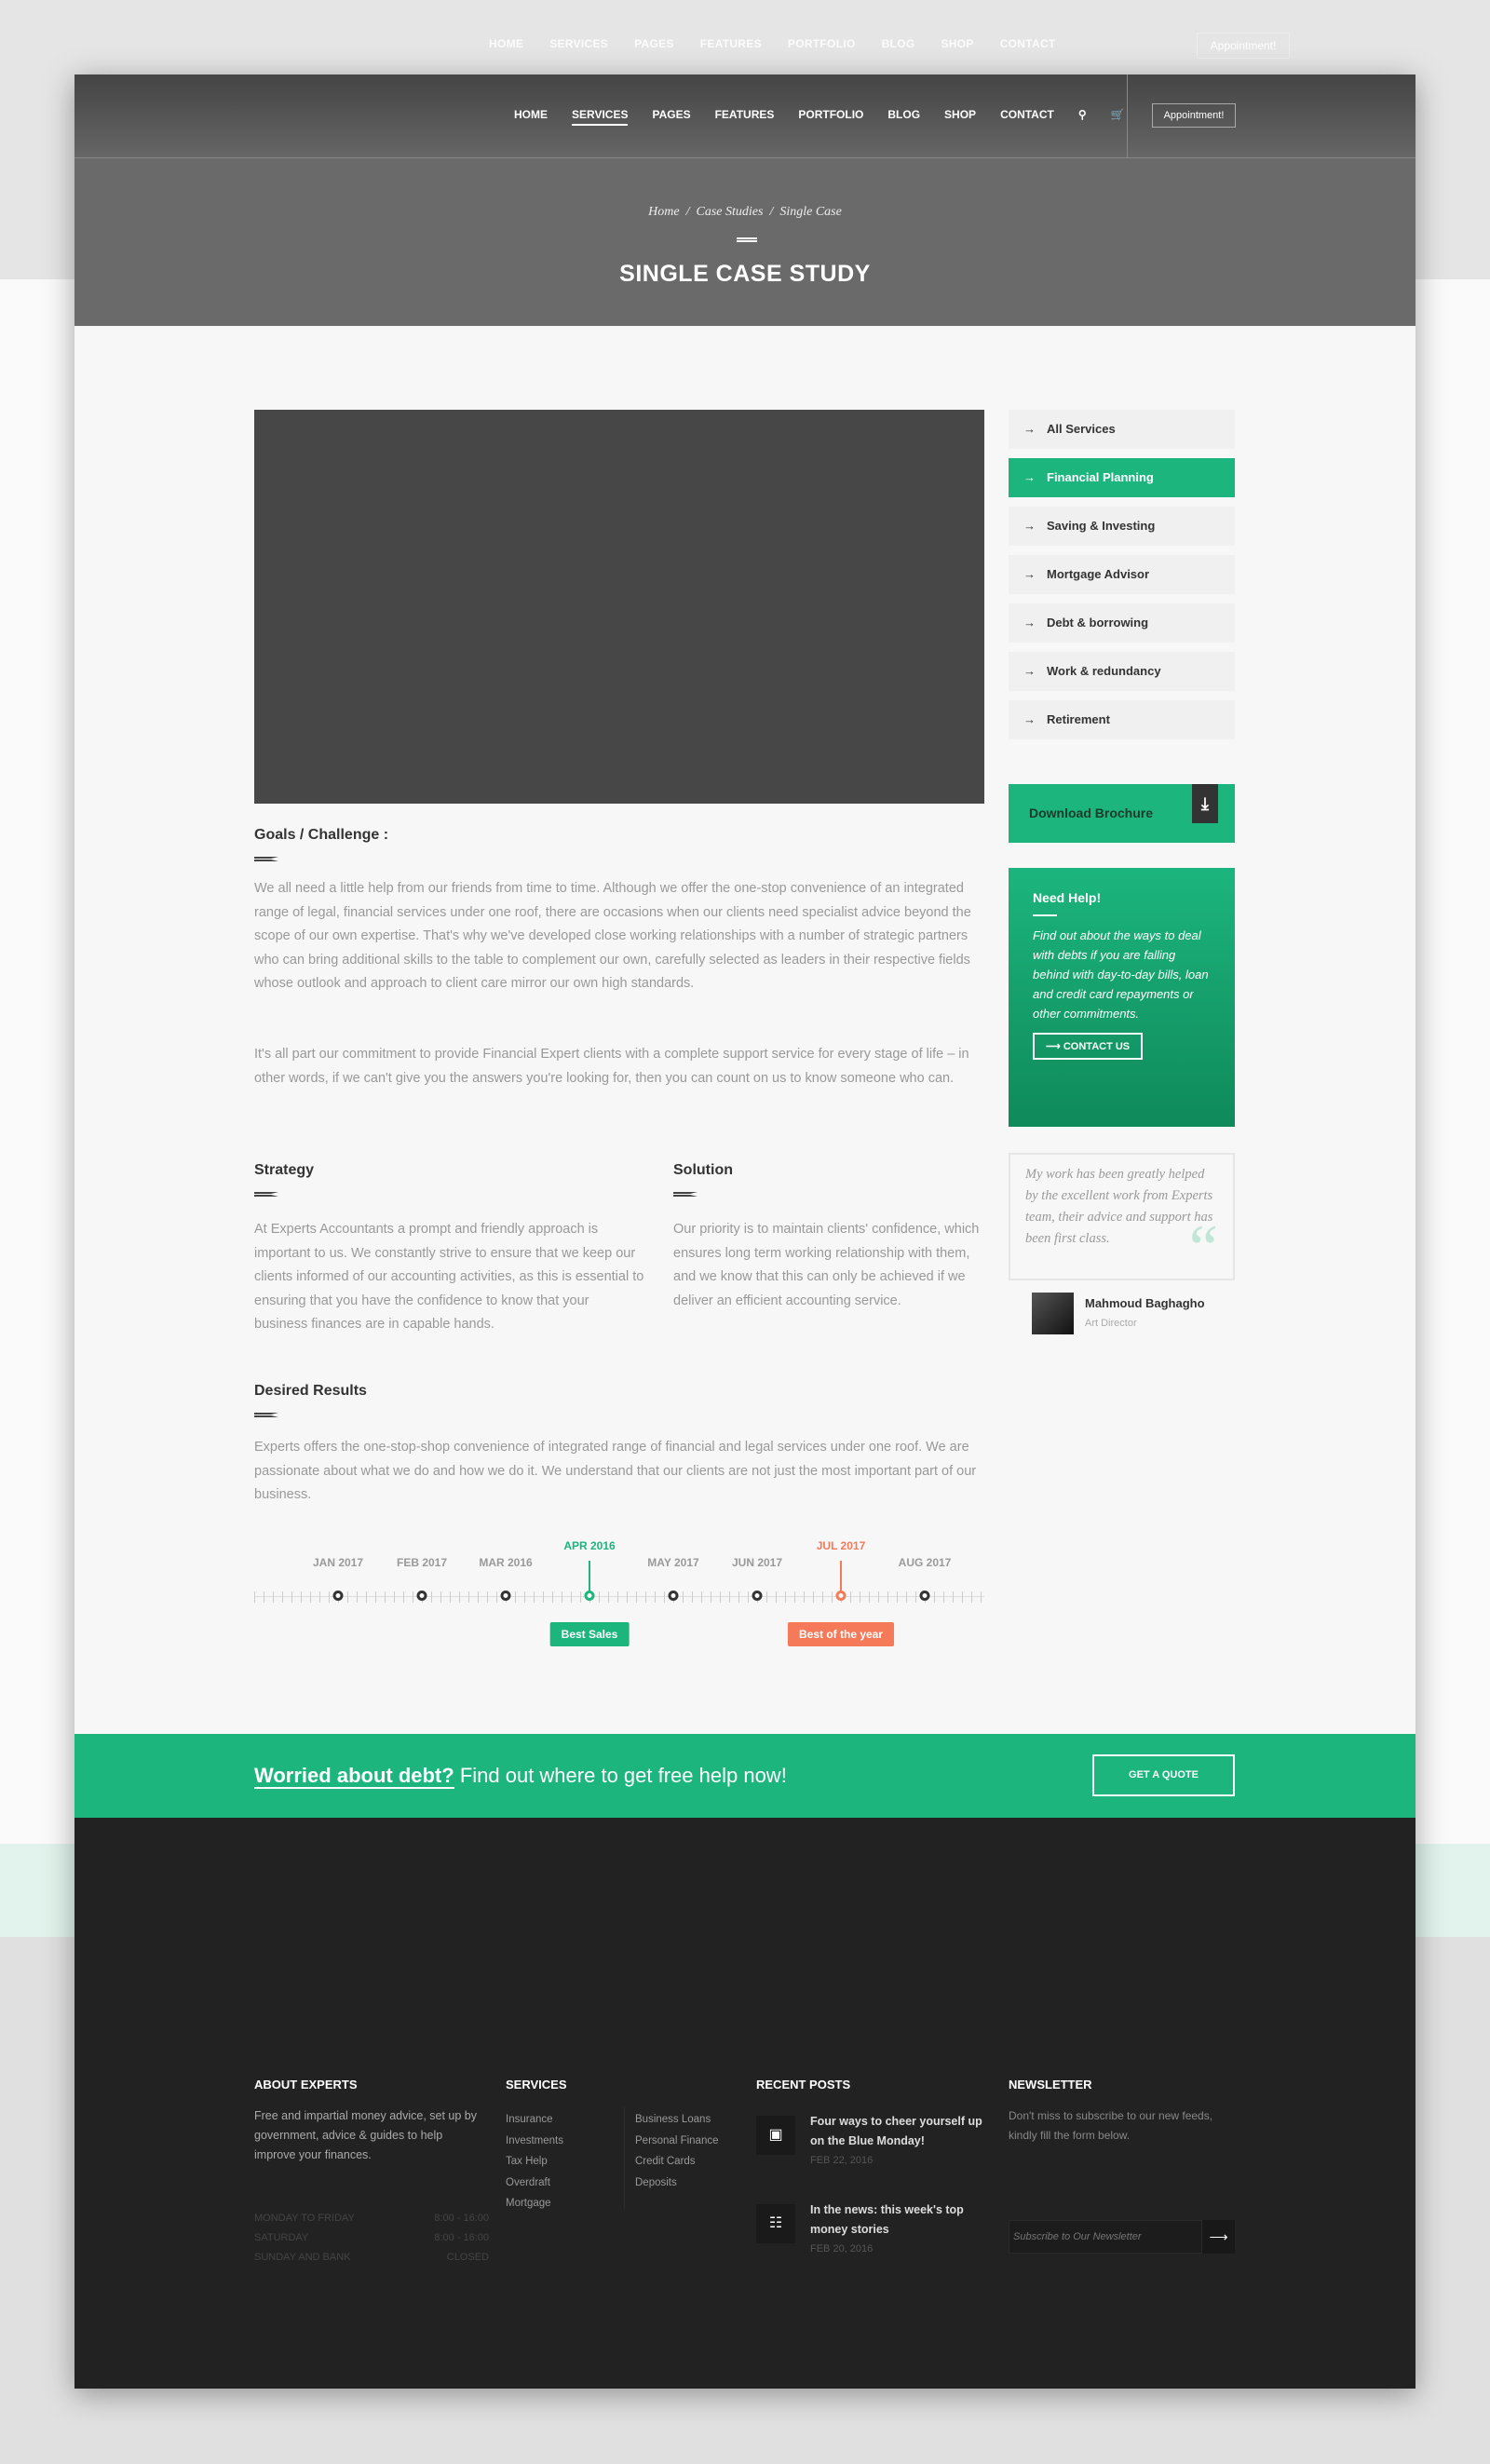 The height and width of the screenshot is (2464, 1490). What do you see at coordinates (1082, 117) in the screenshot?
I see `search-icon: ⚲` at bounding box center [1082, 117].